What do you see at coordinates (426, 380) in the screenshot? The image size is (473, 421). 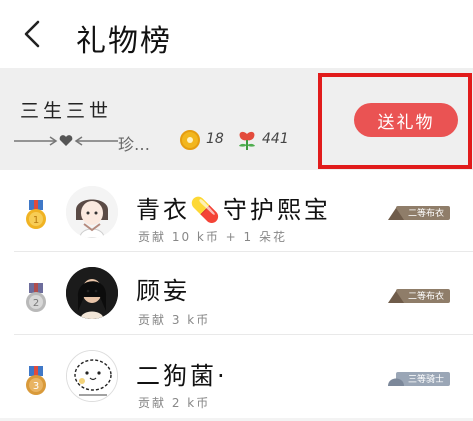 I see `rank-title-text: 三等骑士` at bounding box center [426, 380].